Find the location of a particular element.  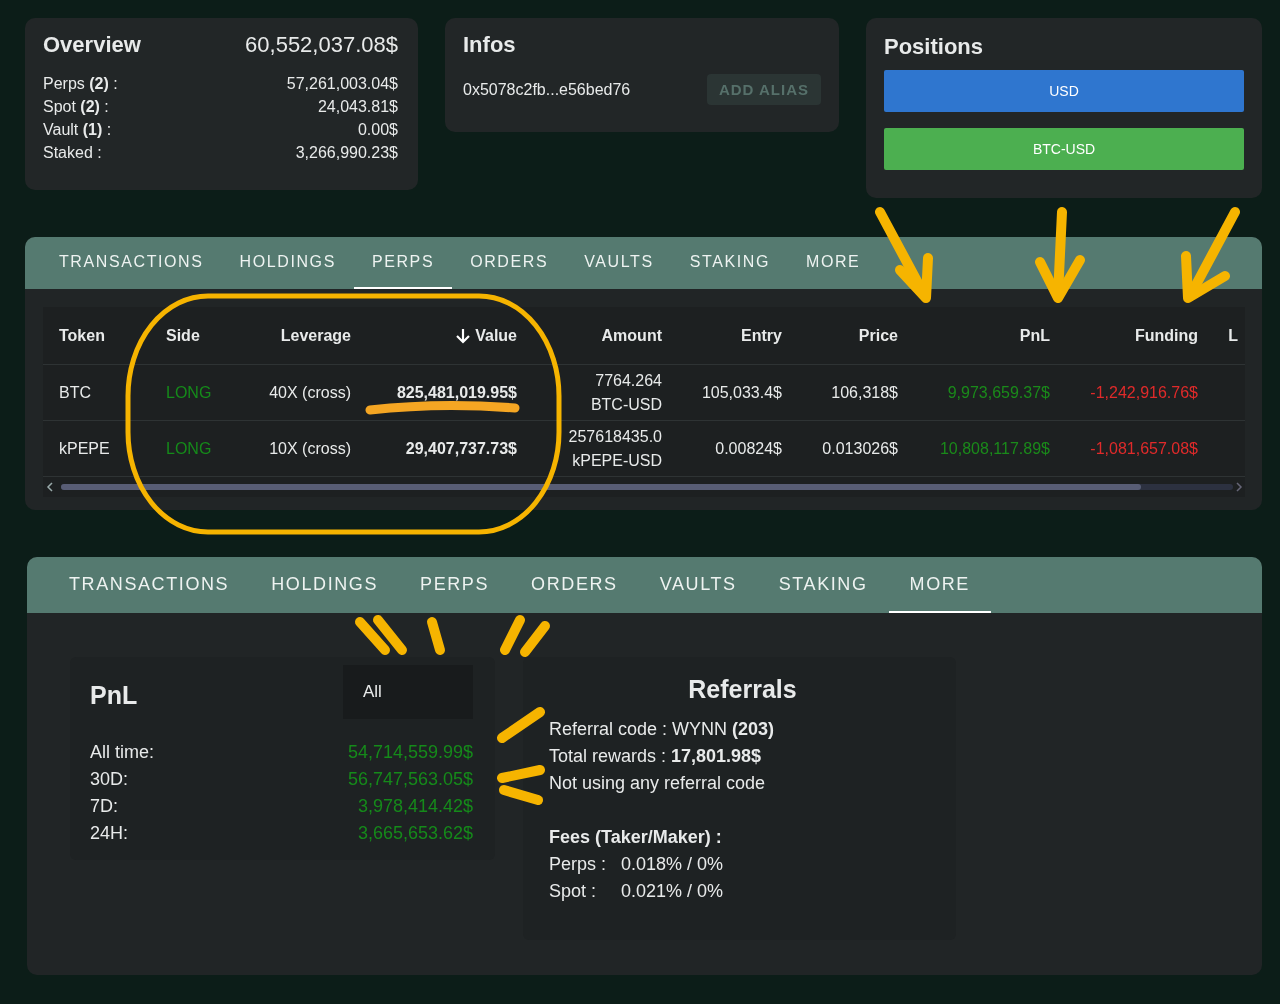

amount-unit: BTC-USD is located at coordinates (626, 404).